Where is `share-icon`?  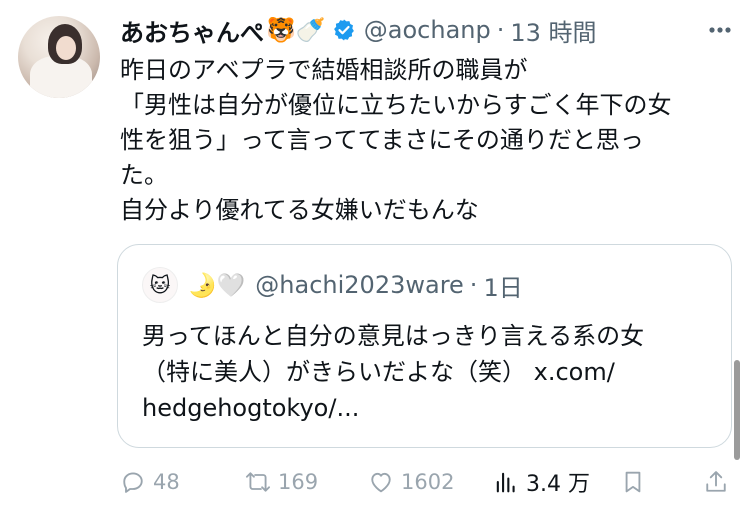
share-icon is located at coordinates (716, 481).